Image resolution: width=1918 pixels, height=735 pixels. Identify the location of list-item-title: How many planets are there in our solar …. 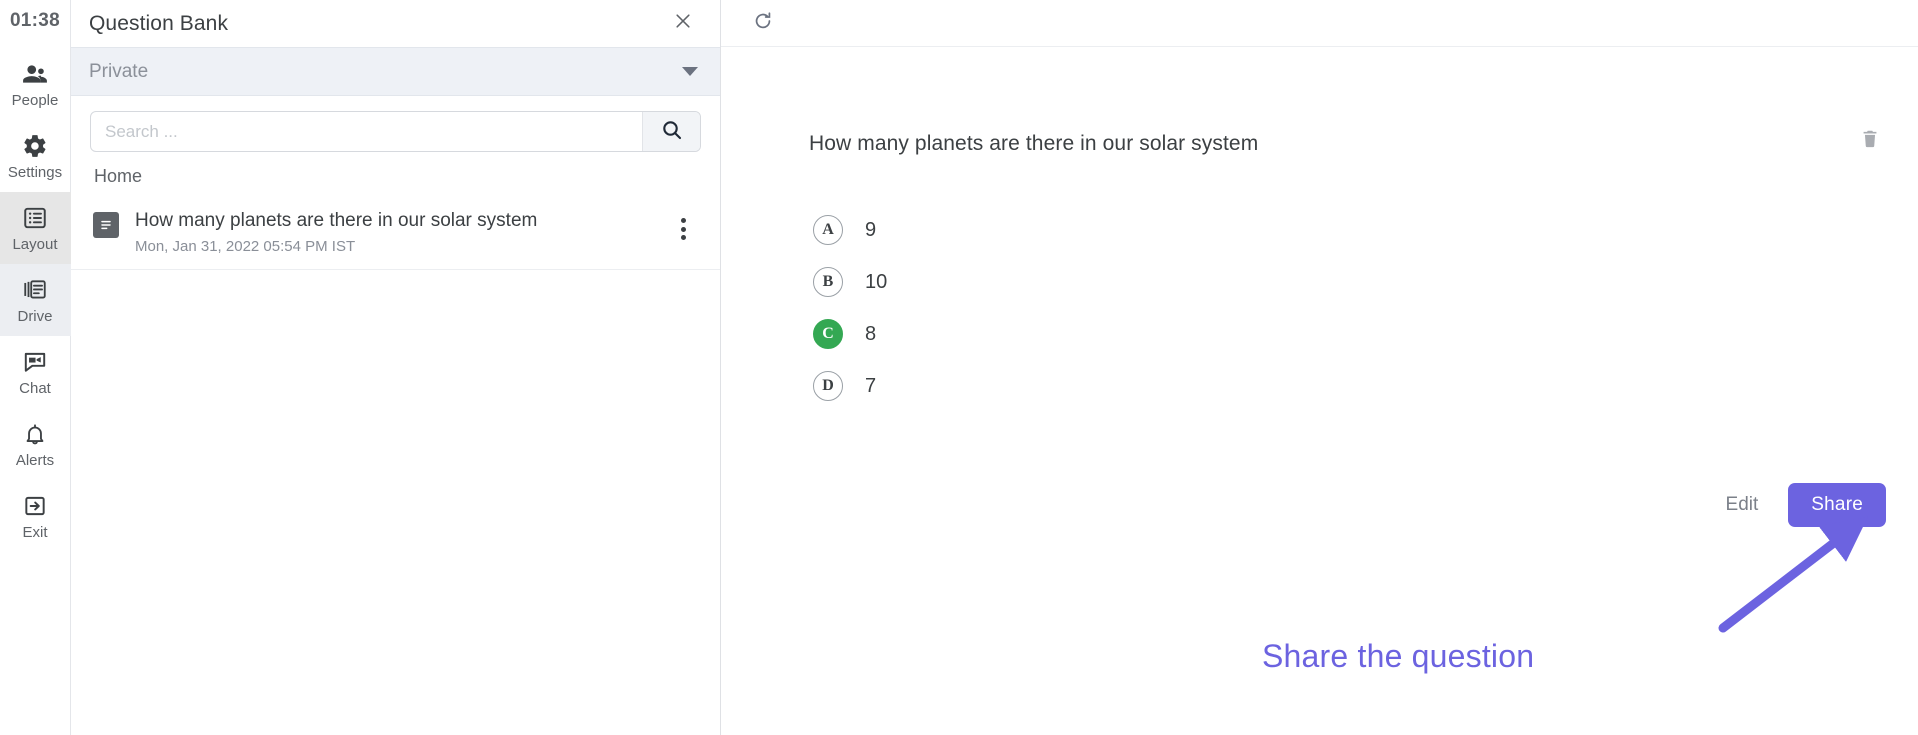
(336, 220).